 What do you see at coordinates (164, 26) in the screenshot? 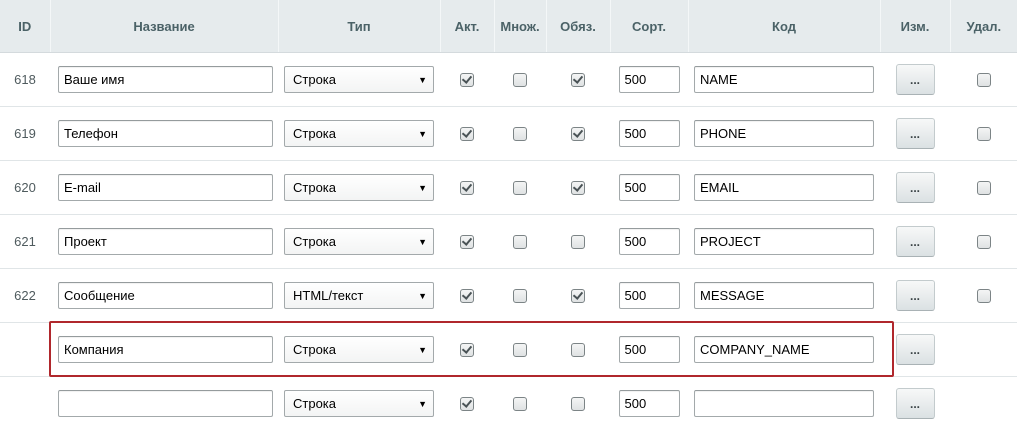
I see `header-name: Название` at bounding box center [164, 26].